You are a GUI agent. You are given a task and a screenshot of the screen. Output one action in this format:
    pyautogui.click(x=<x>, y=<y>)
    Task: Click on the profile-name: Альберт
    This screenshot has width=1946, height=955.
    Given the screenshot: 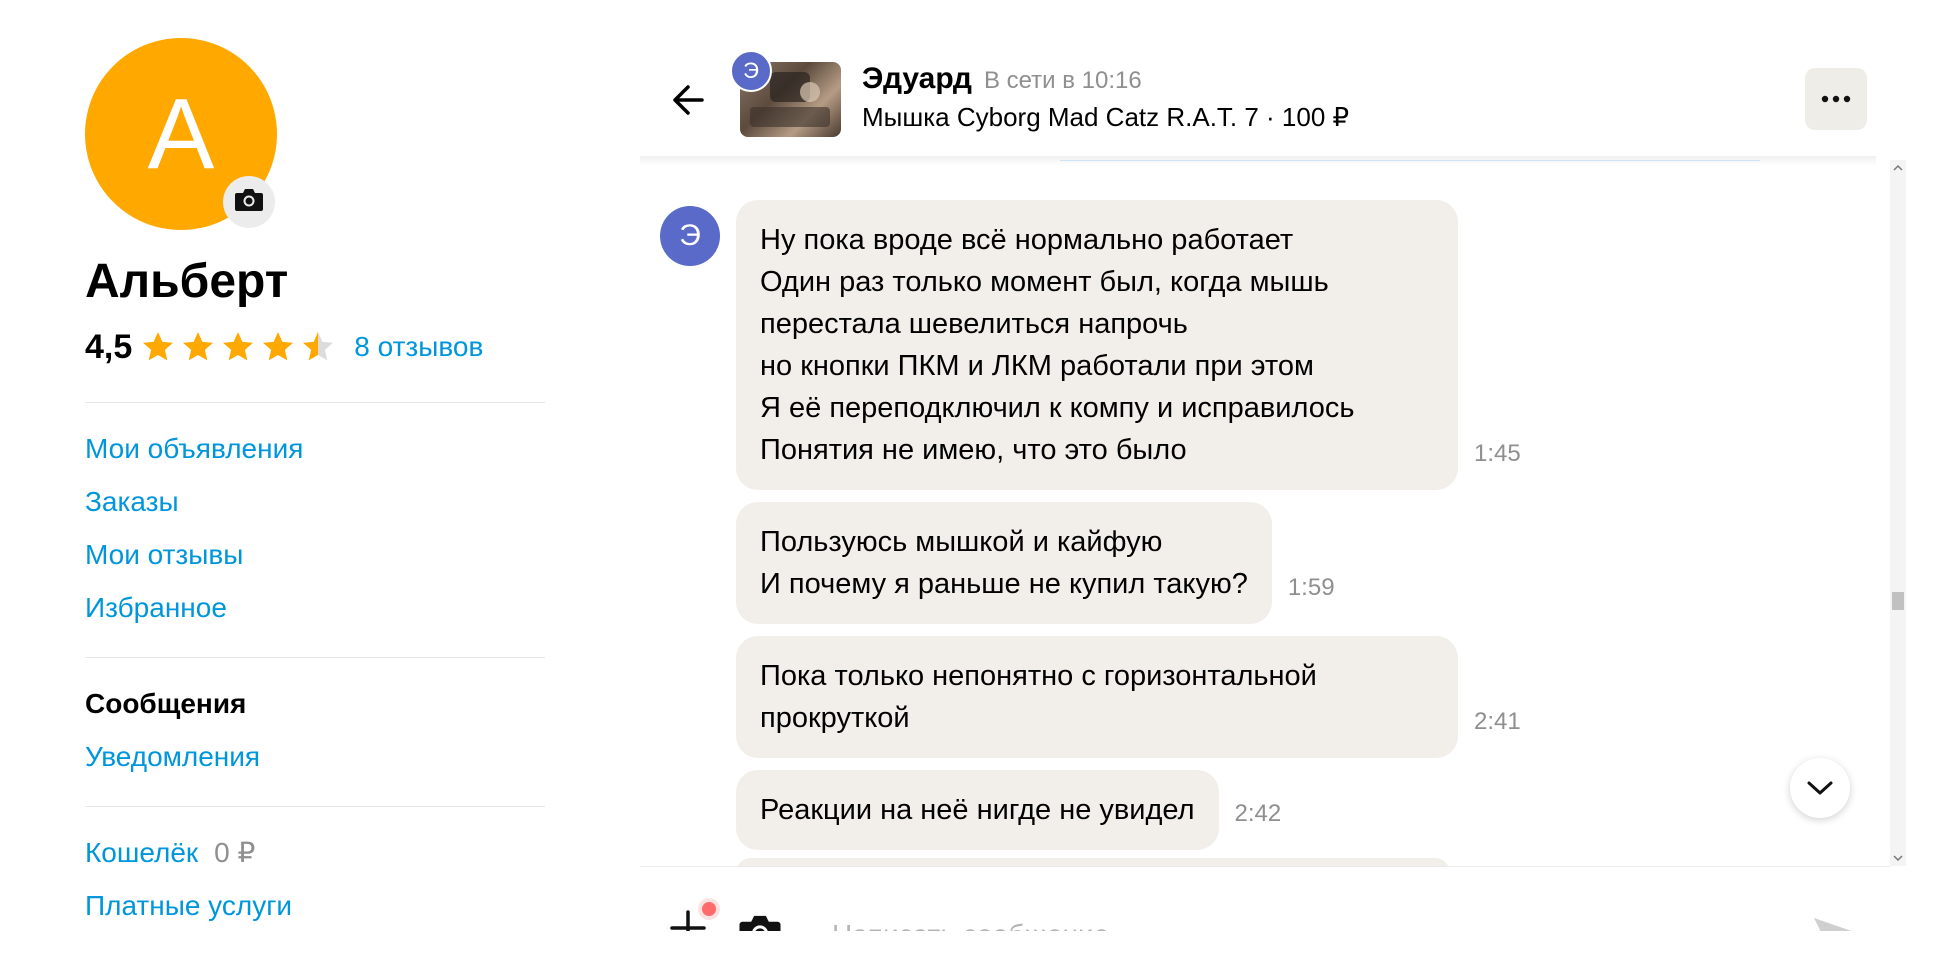 What is the action you would take?
    pyautogui.click(x=187, y=281)
    